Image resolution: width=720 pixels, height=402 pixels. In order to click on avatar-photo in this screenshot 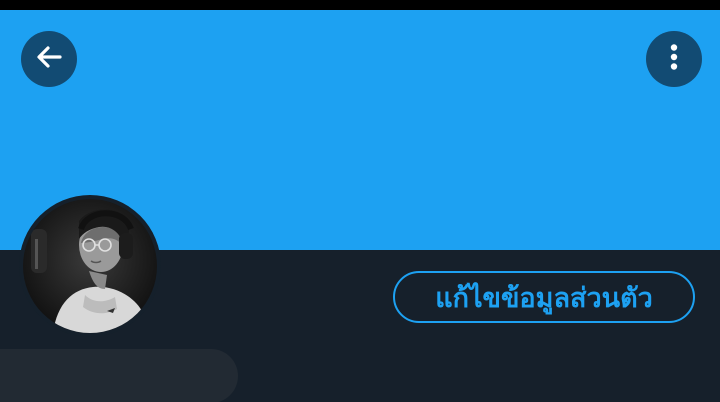, I will do `click(90, 266)`.